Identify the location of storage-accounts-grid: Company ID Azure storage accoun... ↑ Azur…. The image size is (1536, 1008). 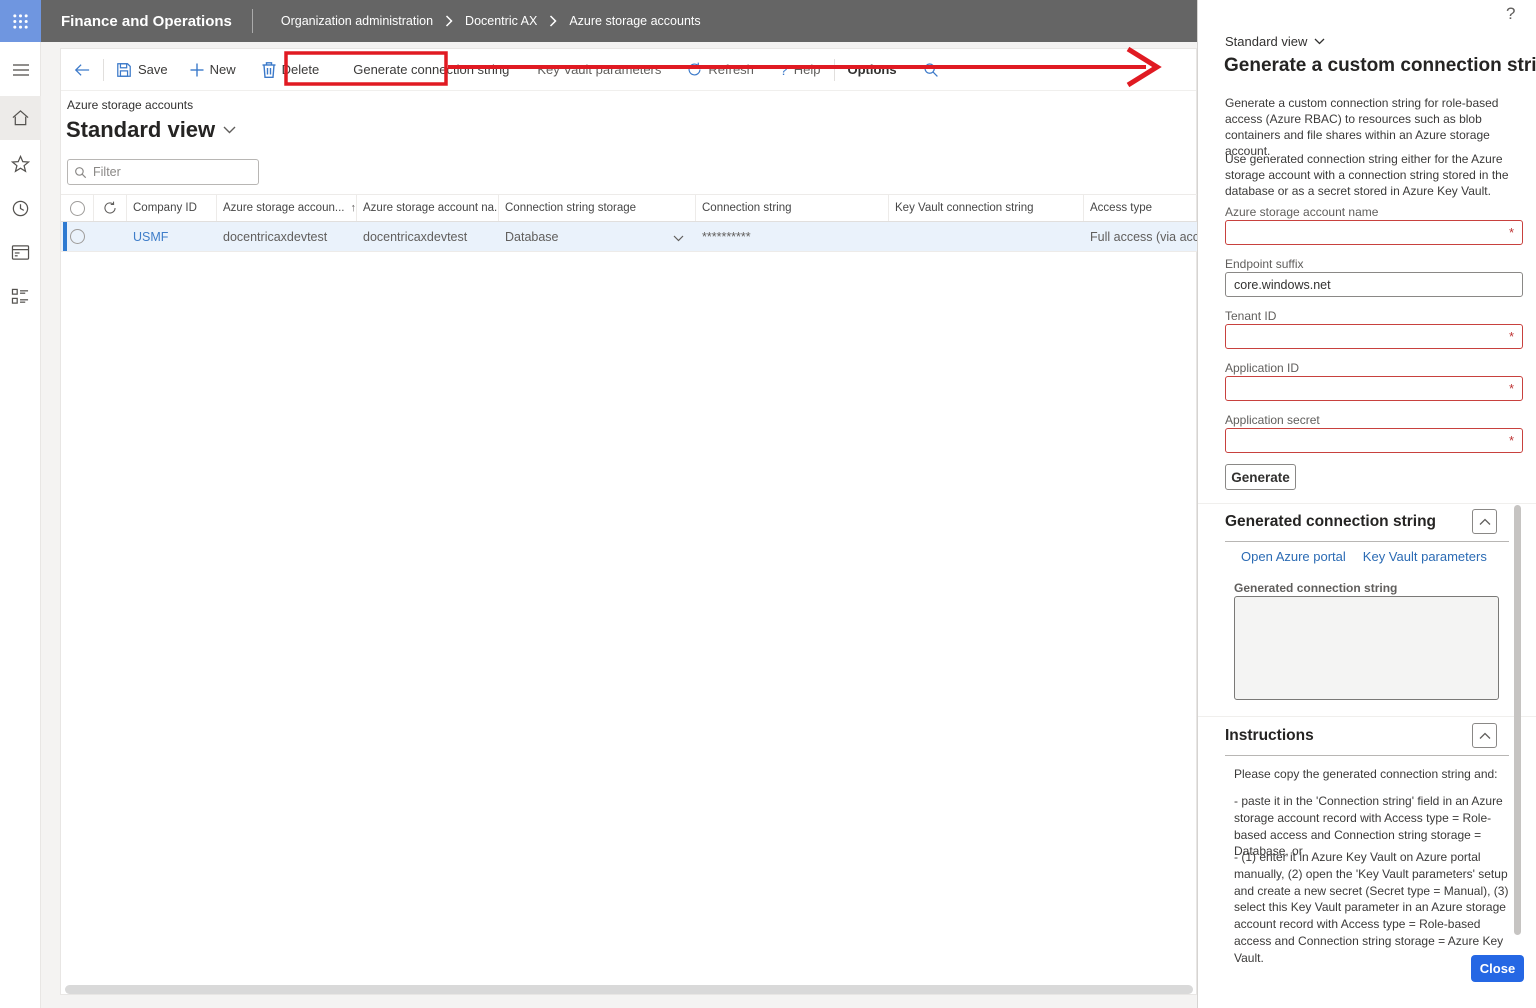
(629, 223).